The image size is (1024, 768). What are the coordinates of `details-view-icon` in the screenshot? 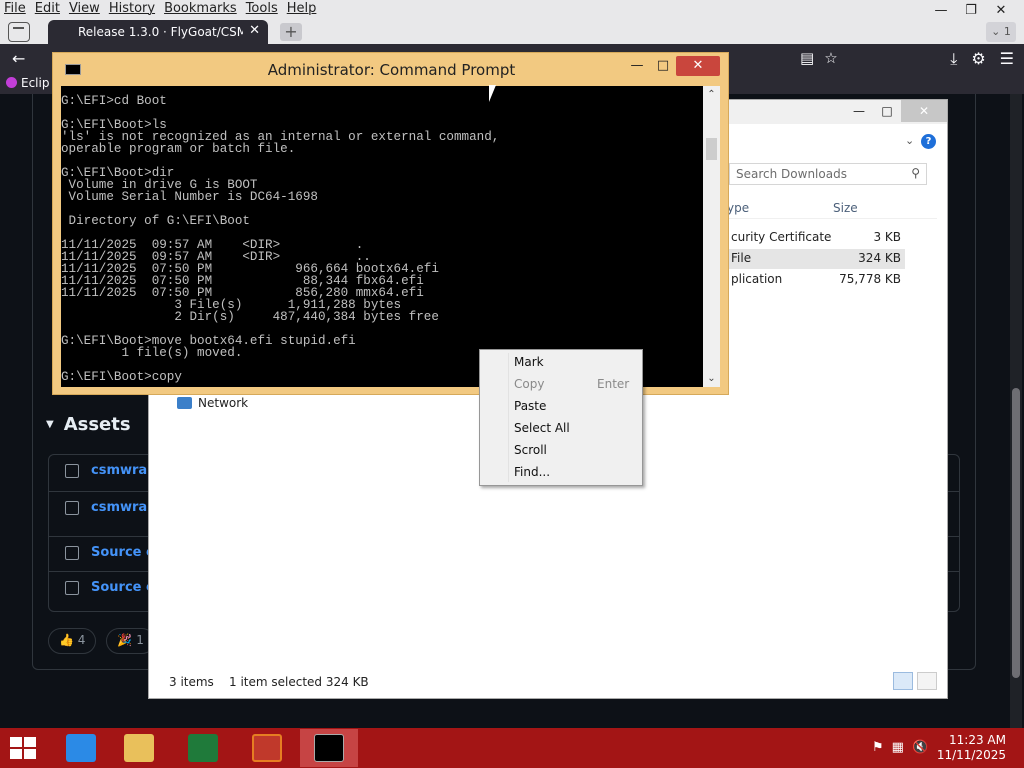 It's located at (903, 681).